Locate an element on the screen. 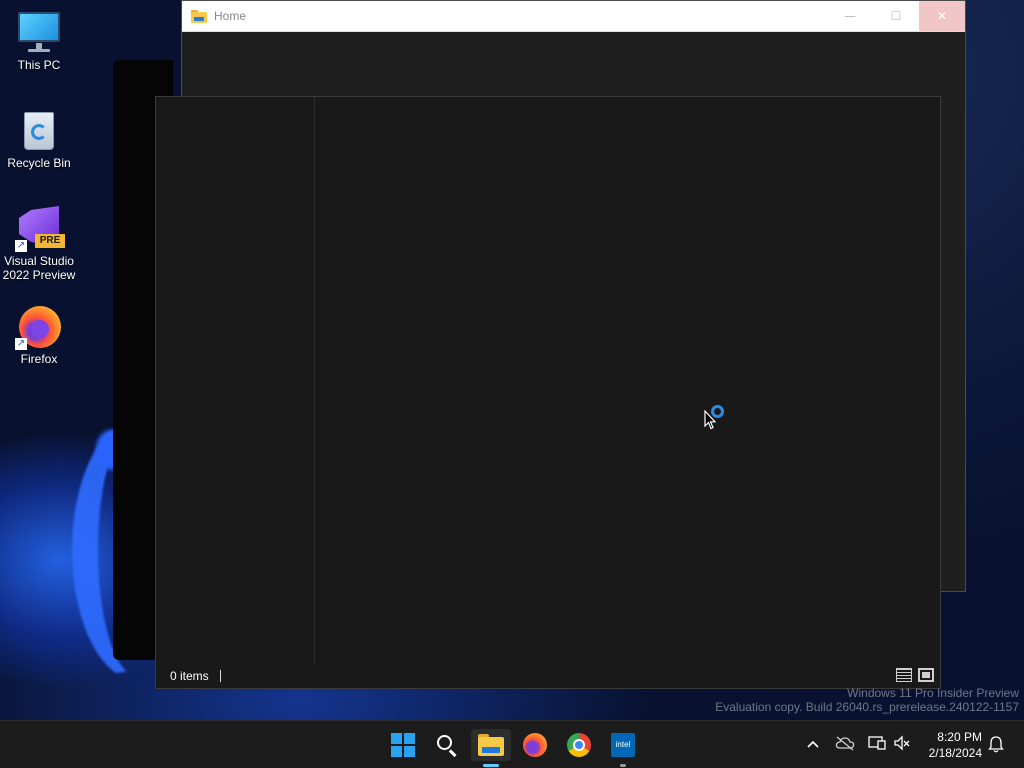 This screenshot has width=1024, height=768. this-pc-icon is located at coordinates (39, 32).